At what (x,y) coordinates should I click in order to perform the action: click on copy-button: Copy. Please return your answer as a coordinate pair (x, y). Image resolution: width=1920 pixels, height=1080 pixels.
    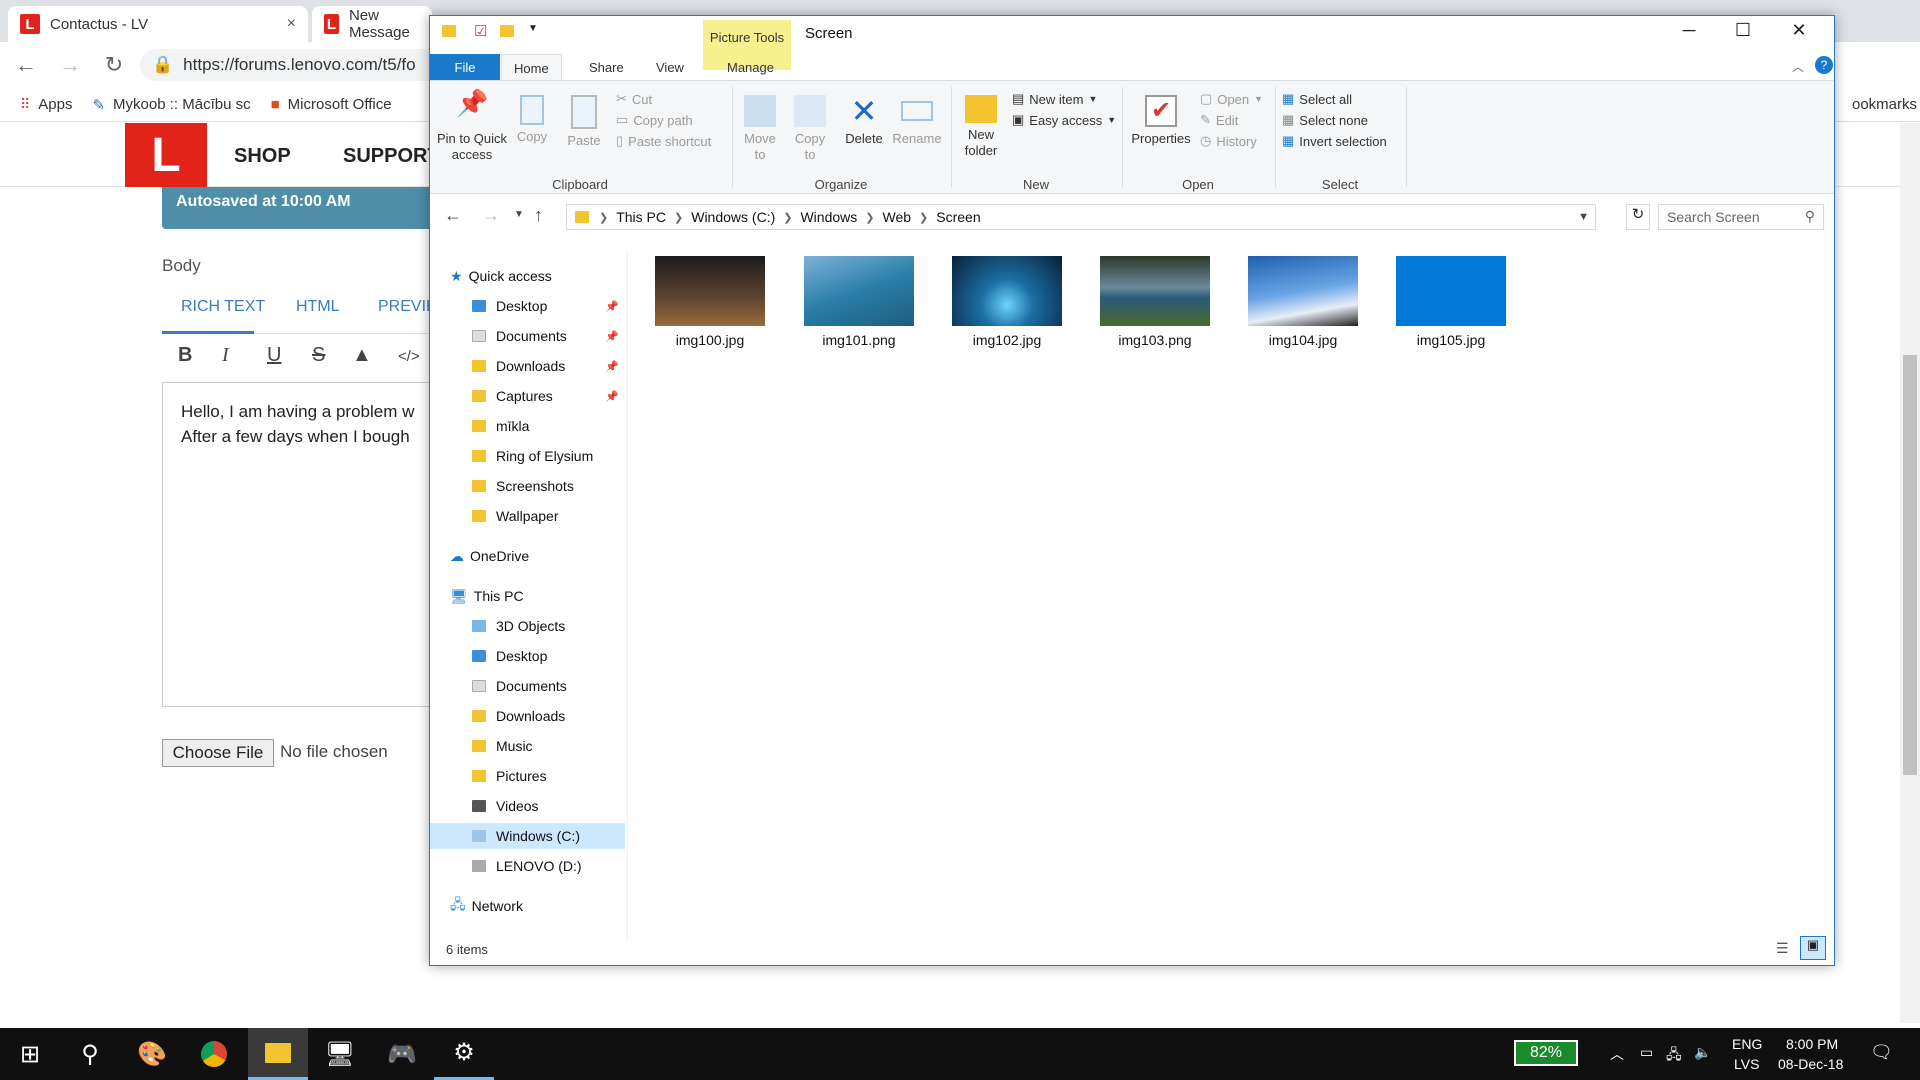
    Looking at the image, I should click on (532, 120).